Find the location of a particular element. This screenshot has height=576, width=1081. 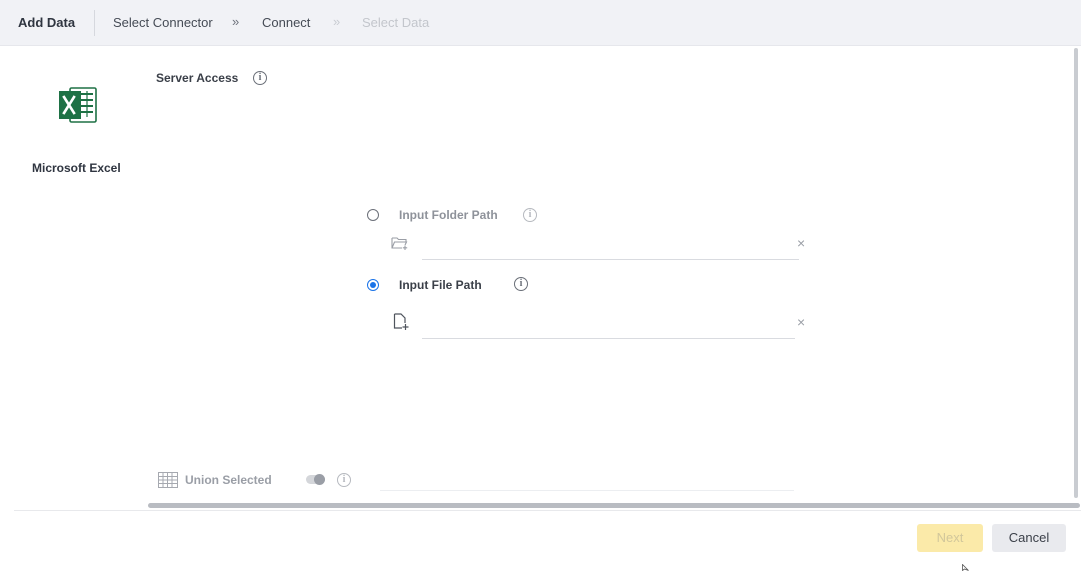

header-divider is located at coordinates (94, 23).